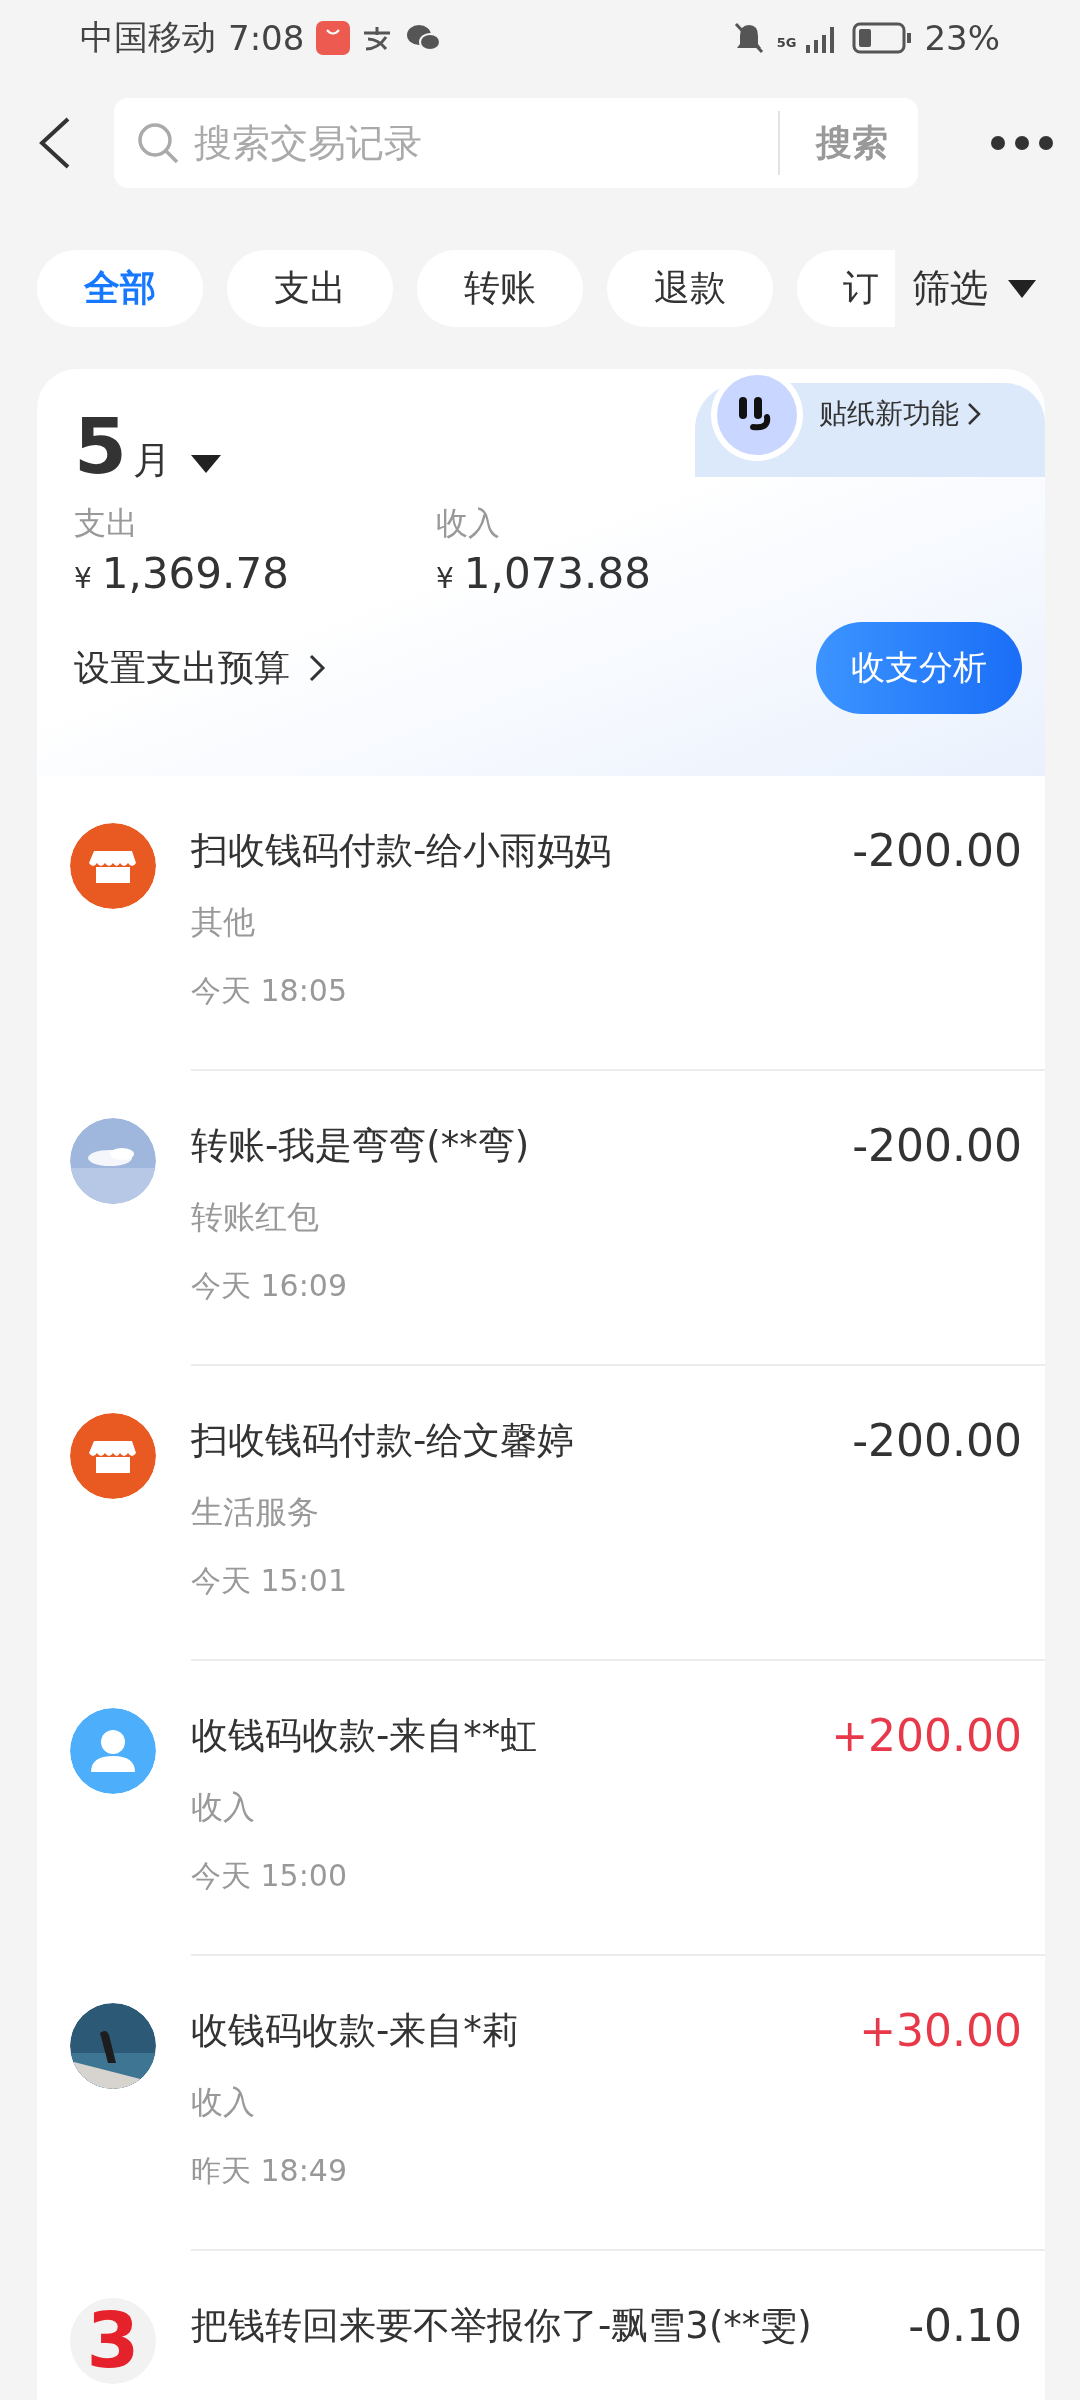  What do you see at coordinates (255, 1512) in the screenshot?
I see `transaction-category: 生活服务` at bounding box center [255, 1512].